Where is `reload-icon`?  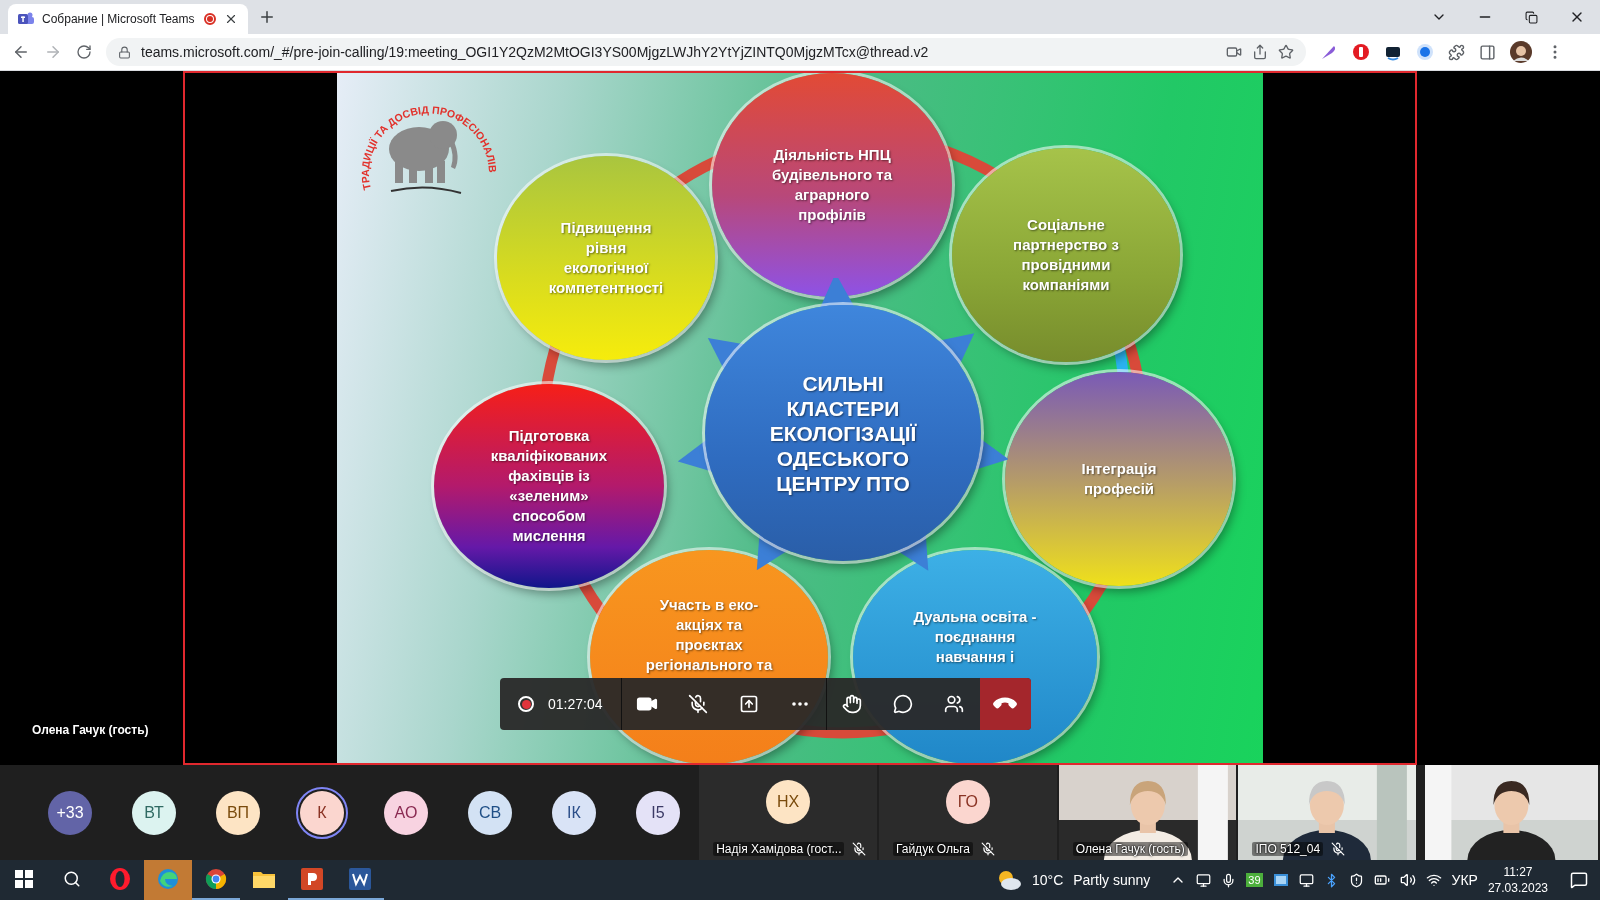
reload-icon is located at coordinates (84, 52).